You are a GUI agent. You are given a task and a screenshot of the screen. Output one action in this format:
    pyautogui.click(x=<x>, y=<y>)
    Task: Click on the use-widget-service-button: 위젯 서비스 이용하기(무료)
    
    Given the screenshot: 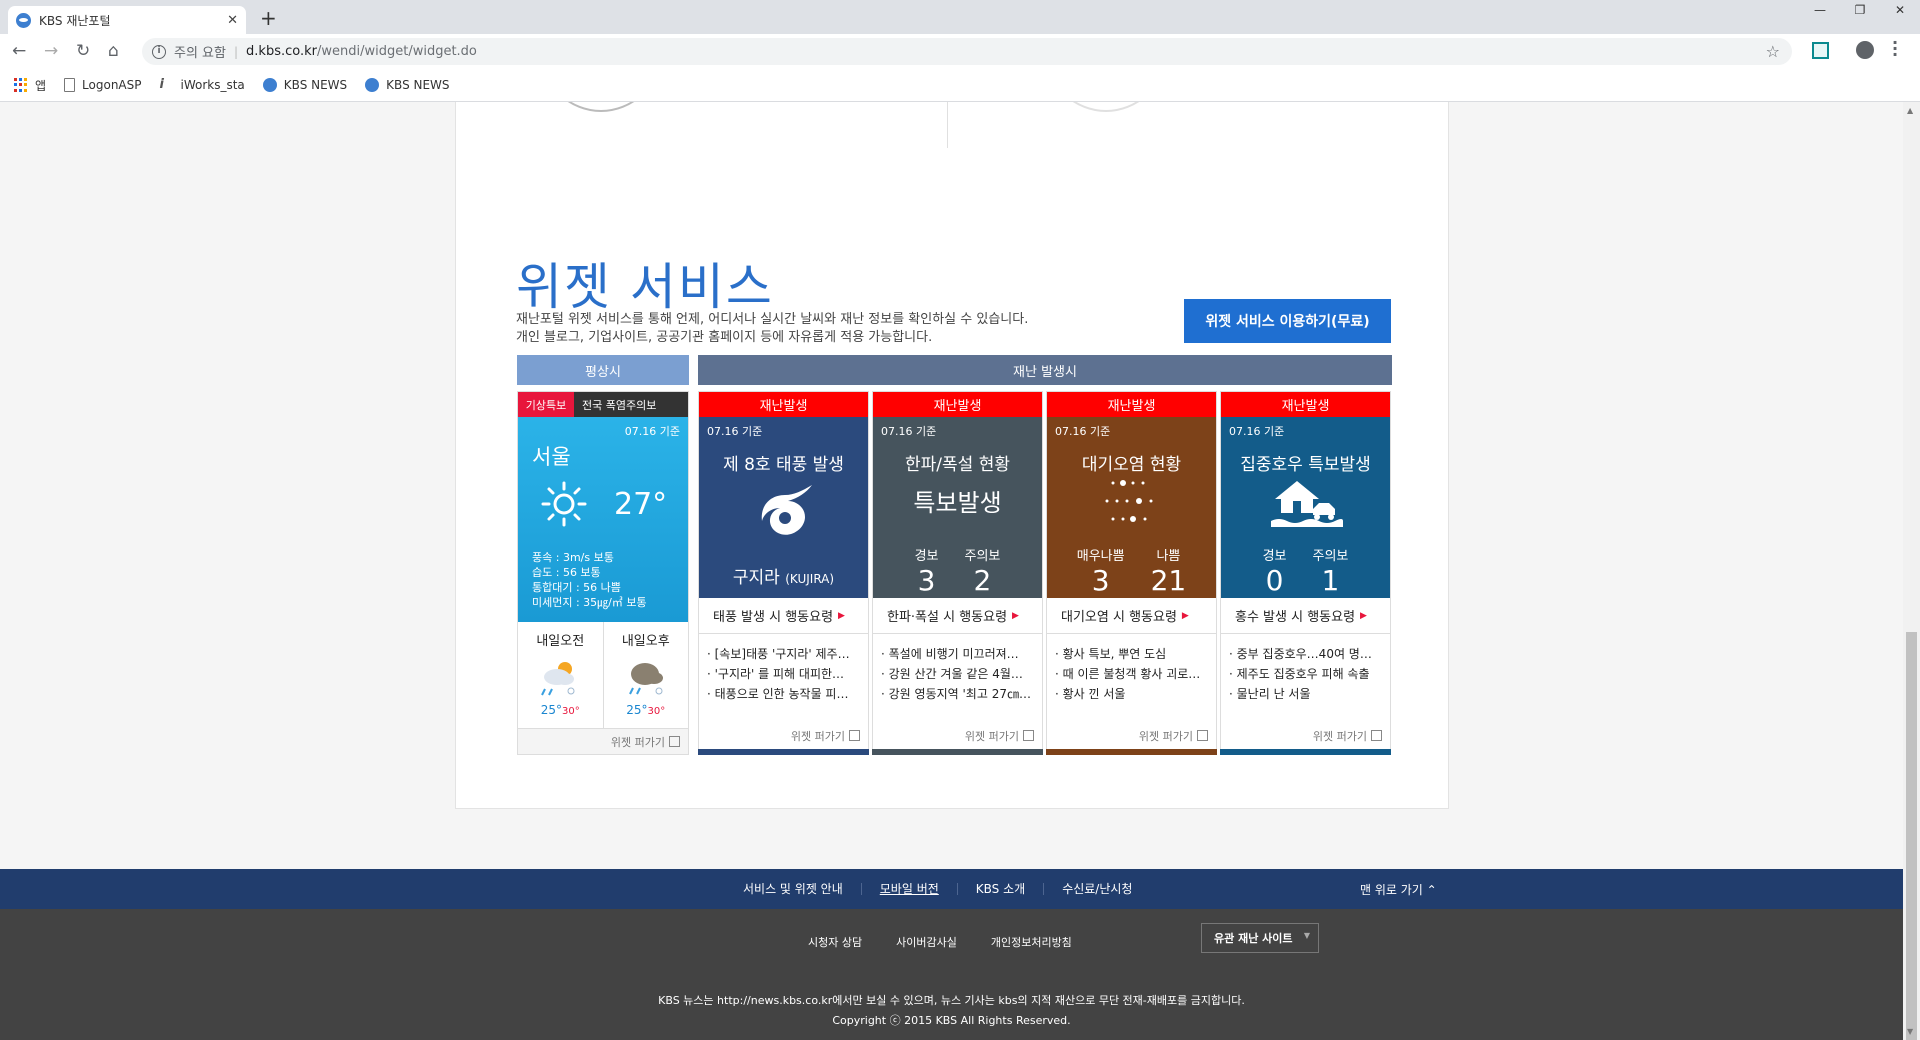 What is the action you would take?
    pyautogui.click(x=1287, y=321)
    